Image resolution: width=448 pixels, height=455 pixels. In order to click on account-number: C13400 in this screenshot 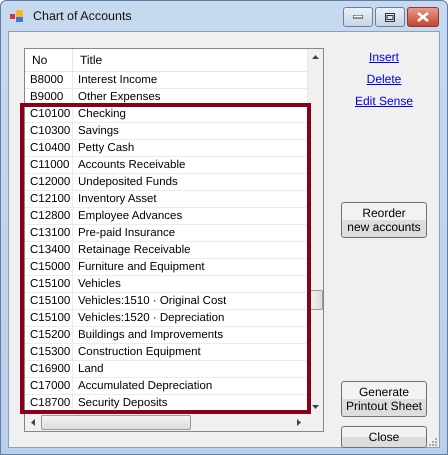, I will do `click(49, 250)`.